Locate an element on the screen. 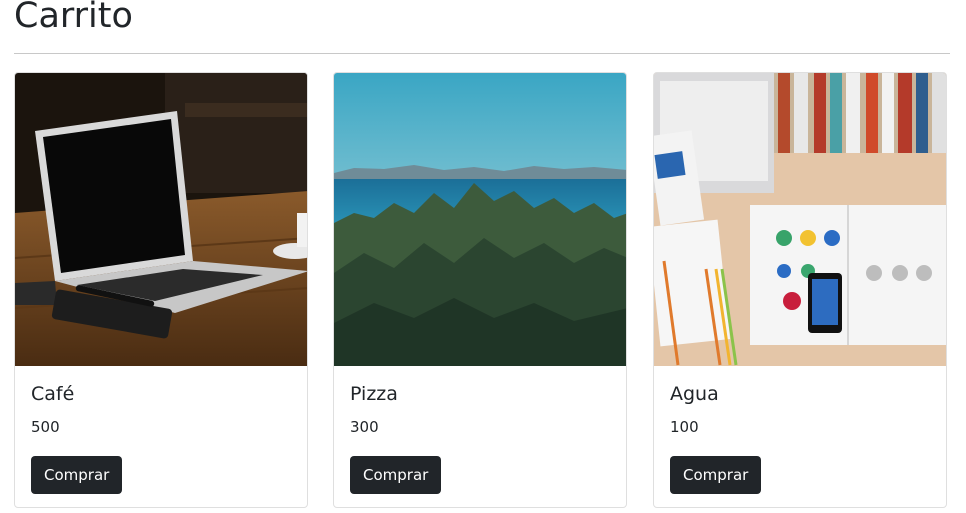 Image resolution: width=966 pixels, height=513 pixels. buy-button-pizza: Comprar is located at coordinates (396, 475).